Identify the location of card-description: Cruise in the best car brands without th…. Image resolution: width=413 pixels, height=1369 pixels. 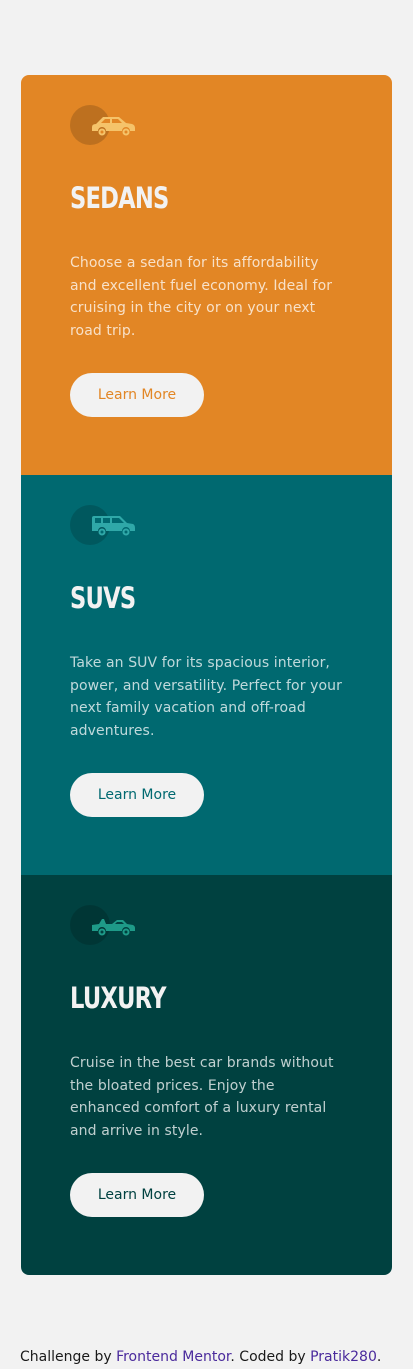
(202, 1097).